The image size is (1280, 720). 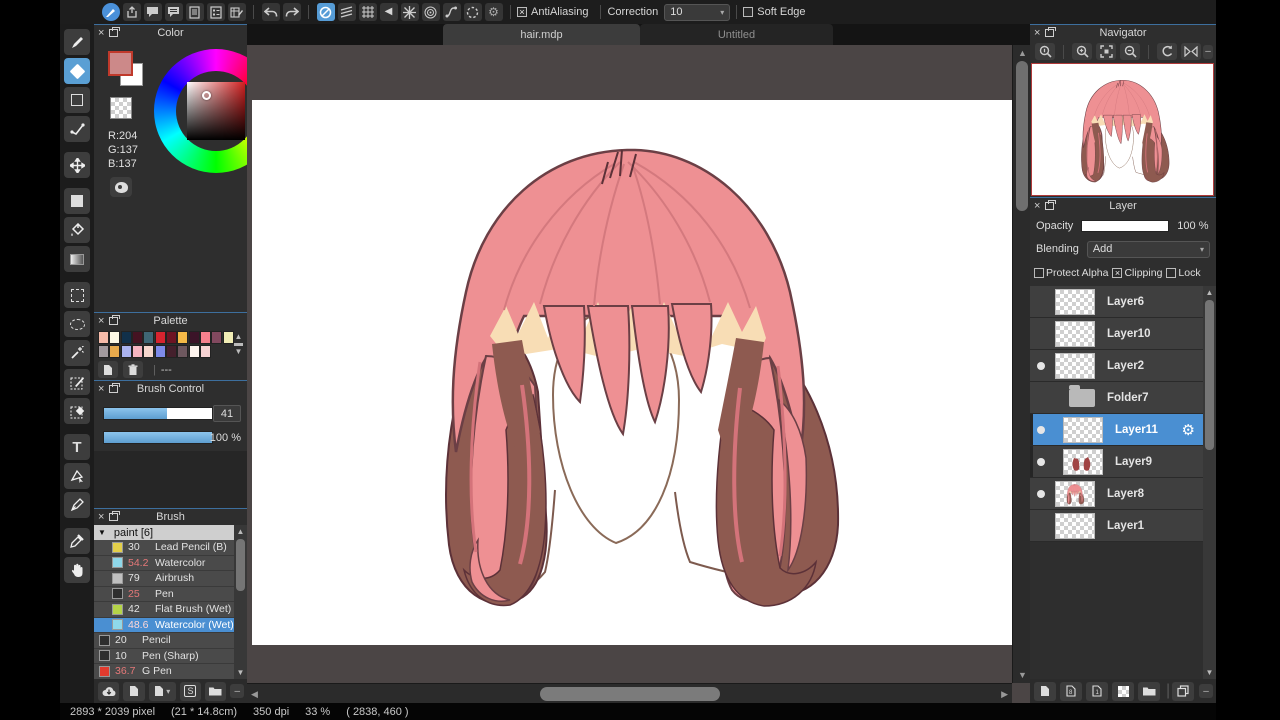 I want to click on brush-item: 10 Pen (Sharp), so click(x=164, y=656).